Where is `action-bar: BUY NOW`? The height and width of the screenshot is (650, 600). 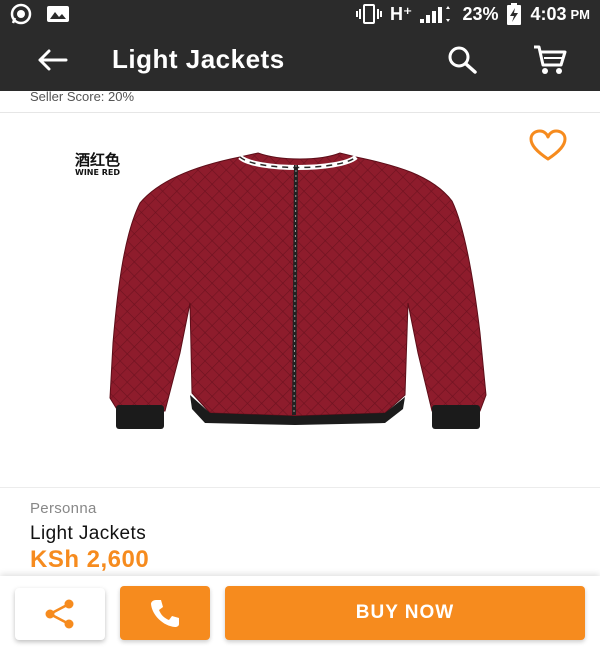
action-bar: BUY NOW is located at coordinates (300, 613).